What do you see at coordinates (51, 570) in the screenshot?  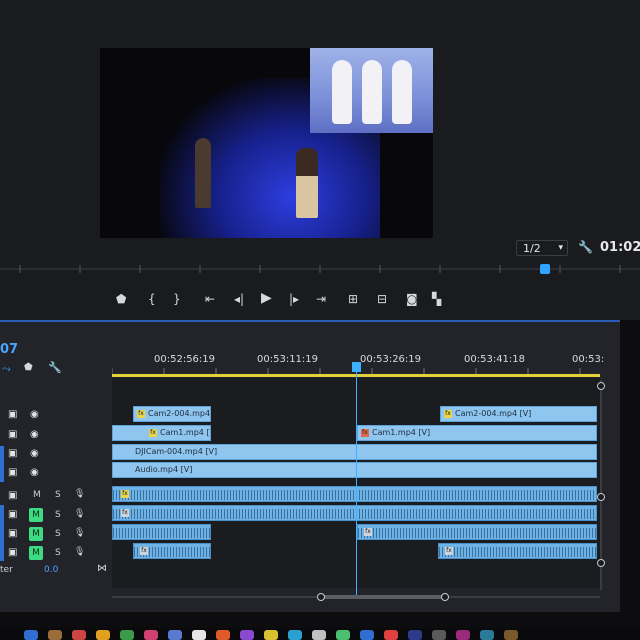 I see `master-volume-value: 0.0` at bounding box center [51, 570].